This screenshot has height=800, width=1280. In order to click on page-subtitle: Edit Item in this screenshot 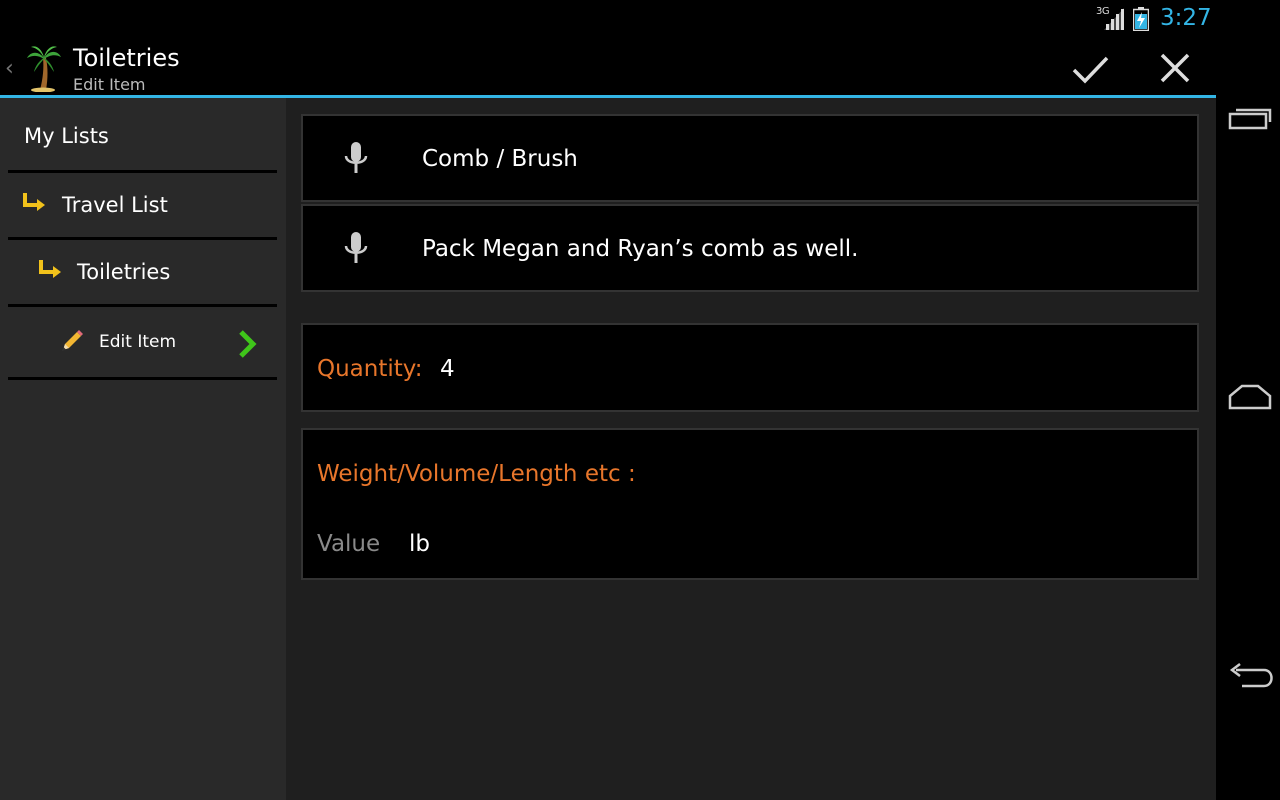, I will do `click(109, 84)`.